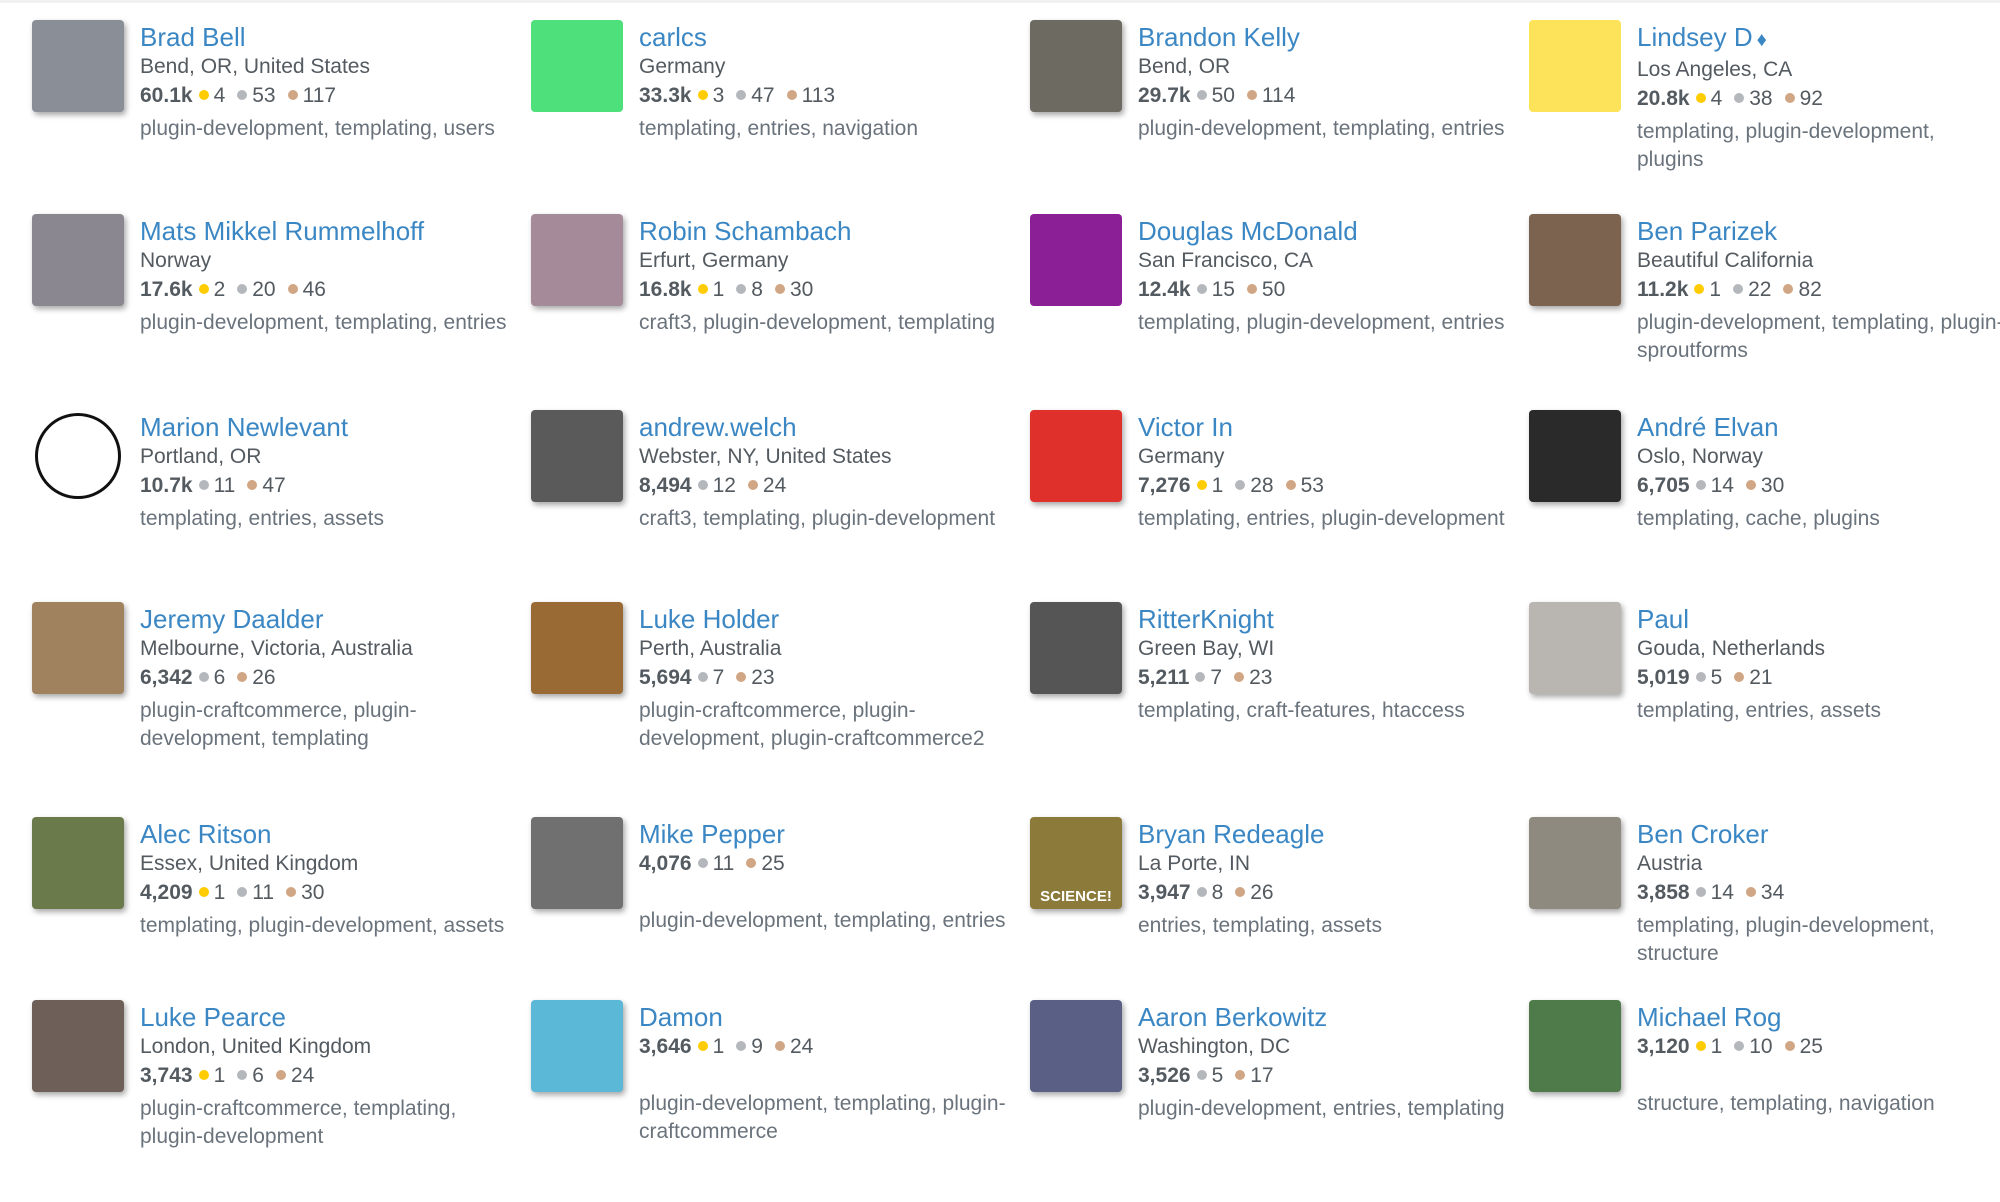 This screenshot has height=1202, width=2000. Describe the element at coordinates (1818, 231) in the screenshot. I see `user-name-link: Ben Parizek` at that location.